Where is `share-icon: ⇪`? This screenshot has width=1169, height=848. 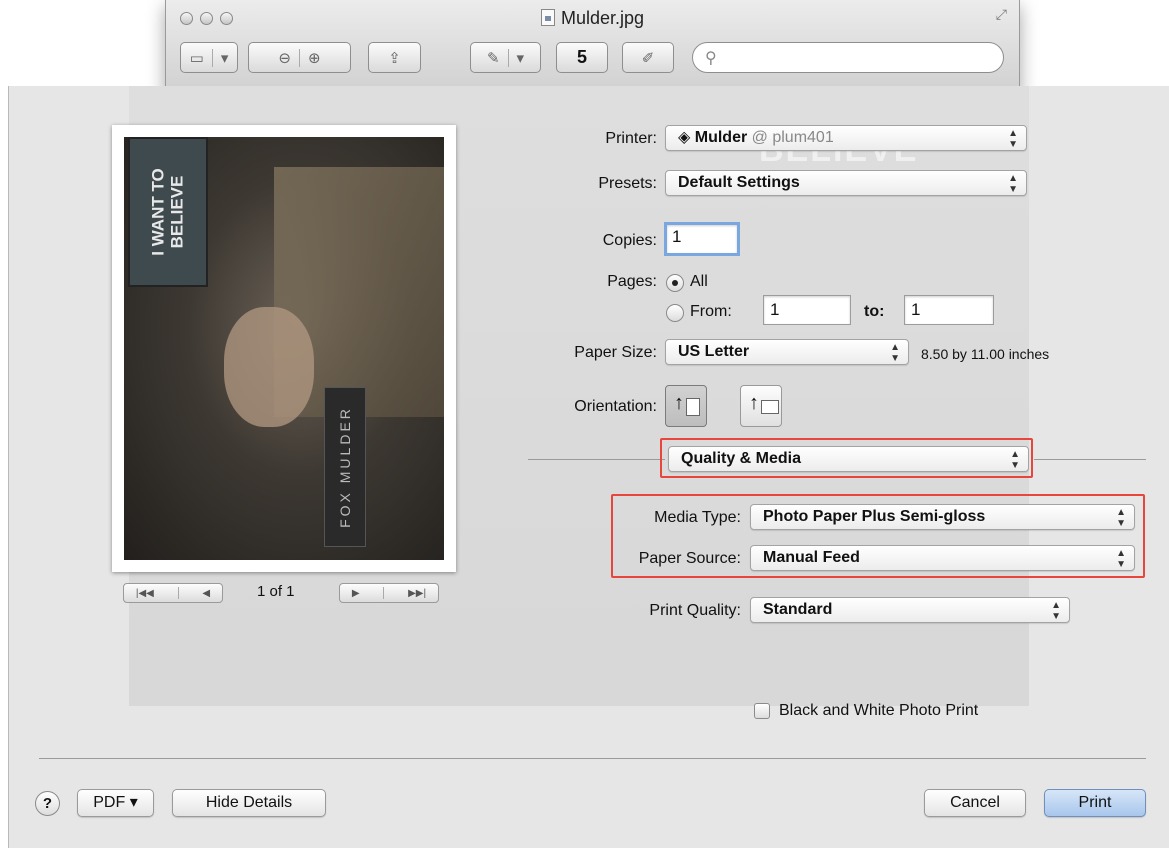 share-icon: ⇪ is located at coordinates (394, 58).